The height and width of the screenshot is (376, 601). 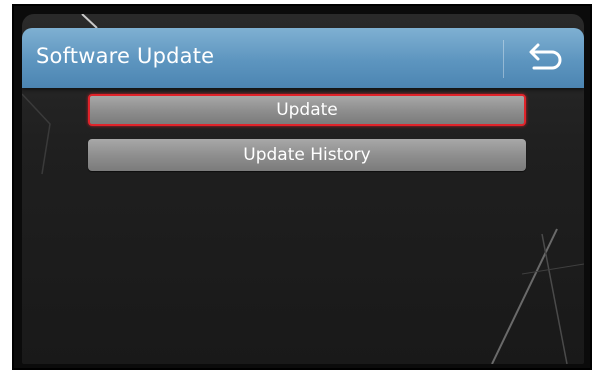 I want to click on page-title: Software Update, so click(x=125, y=56).